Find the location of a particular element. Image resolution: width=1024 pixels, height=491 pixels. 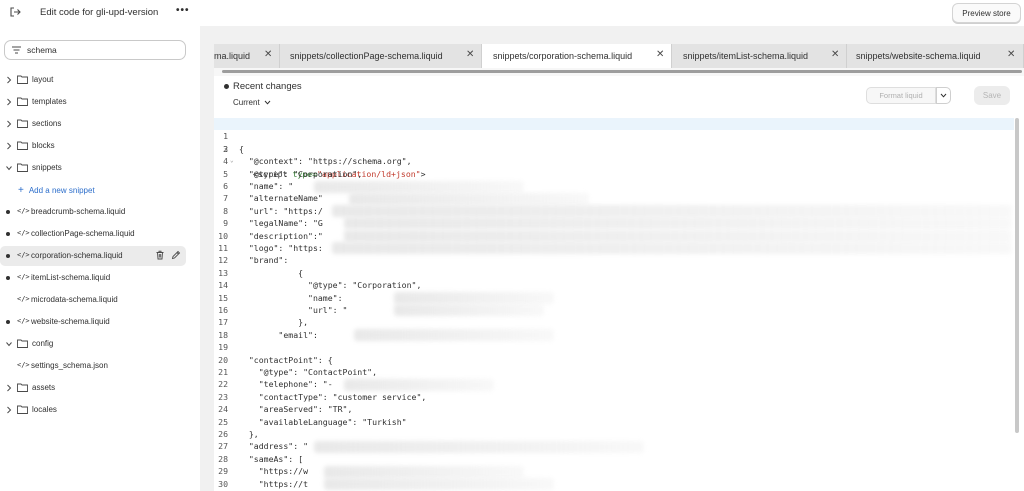

preview-store-button: Preview store is located at coordinates (986, 13).